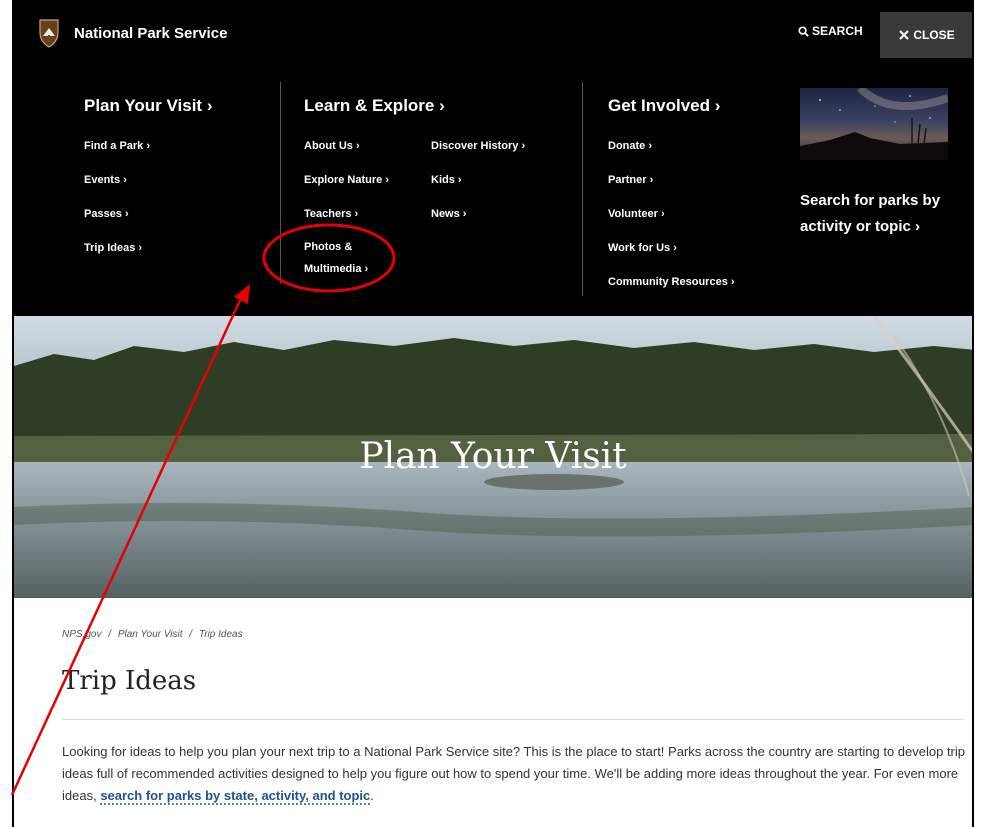 The height and width of the screenshot is (827, 984). What do you see at coordinates (105, 180) in the screenshot?
I see `menu-link-events: Events ›` at bounding box center [105, 180].